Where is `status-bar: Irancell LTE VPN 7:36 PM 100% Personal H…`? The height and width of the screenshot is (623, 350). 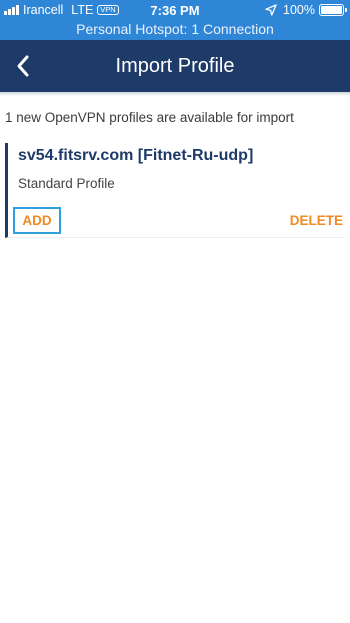
status-bar: Irancell LTE VPN 7:36 PM 100% Personal H… is located at coordinates (175, 20).